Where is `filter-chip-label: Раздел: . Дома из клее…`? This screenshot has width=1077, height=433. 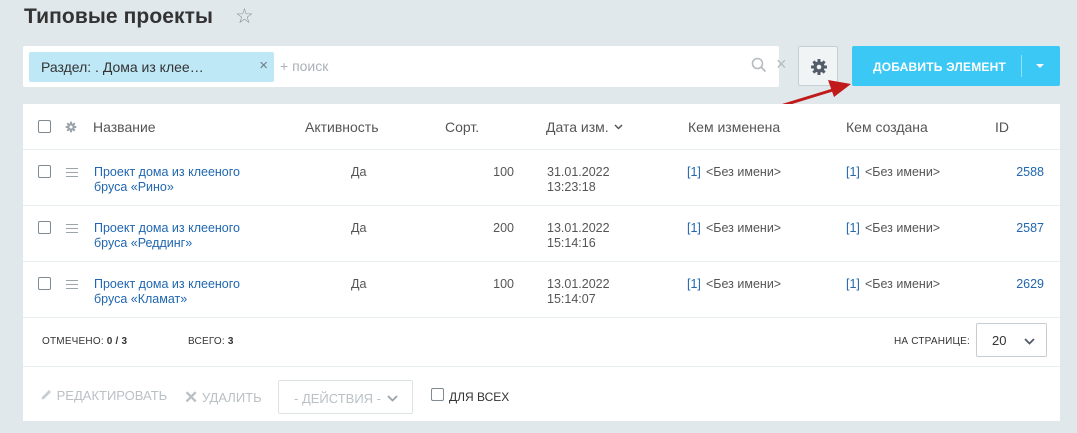 filter-chip-label: Раздел: . Дома из клее… is located at coordinates (122, 67).